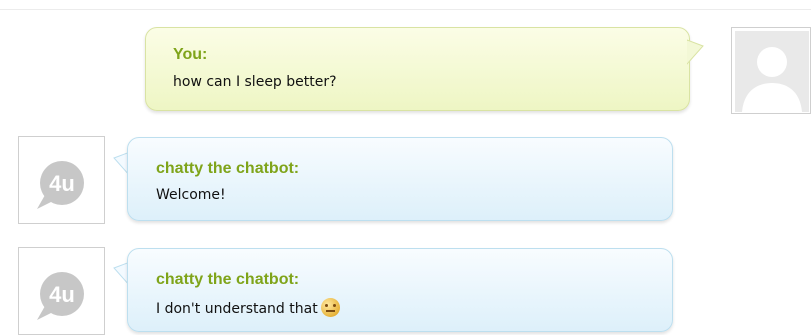  What do you see at coordinates (191, 195) in the screenshot?
I see `message-text: Welcome!` at bounding box center [191, 195].